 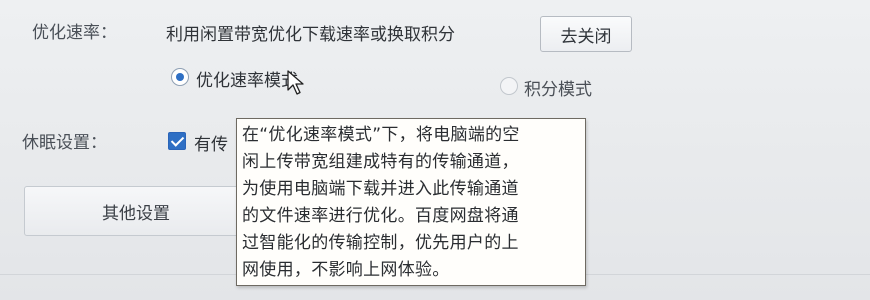 I want to click on other-settings-button-label: 其他设置, so click(x=136, y=213).